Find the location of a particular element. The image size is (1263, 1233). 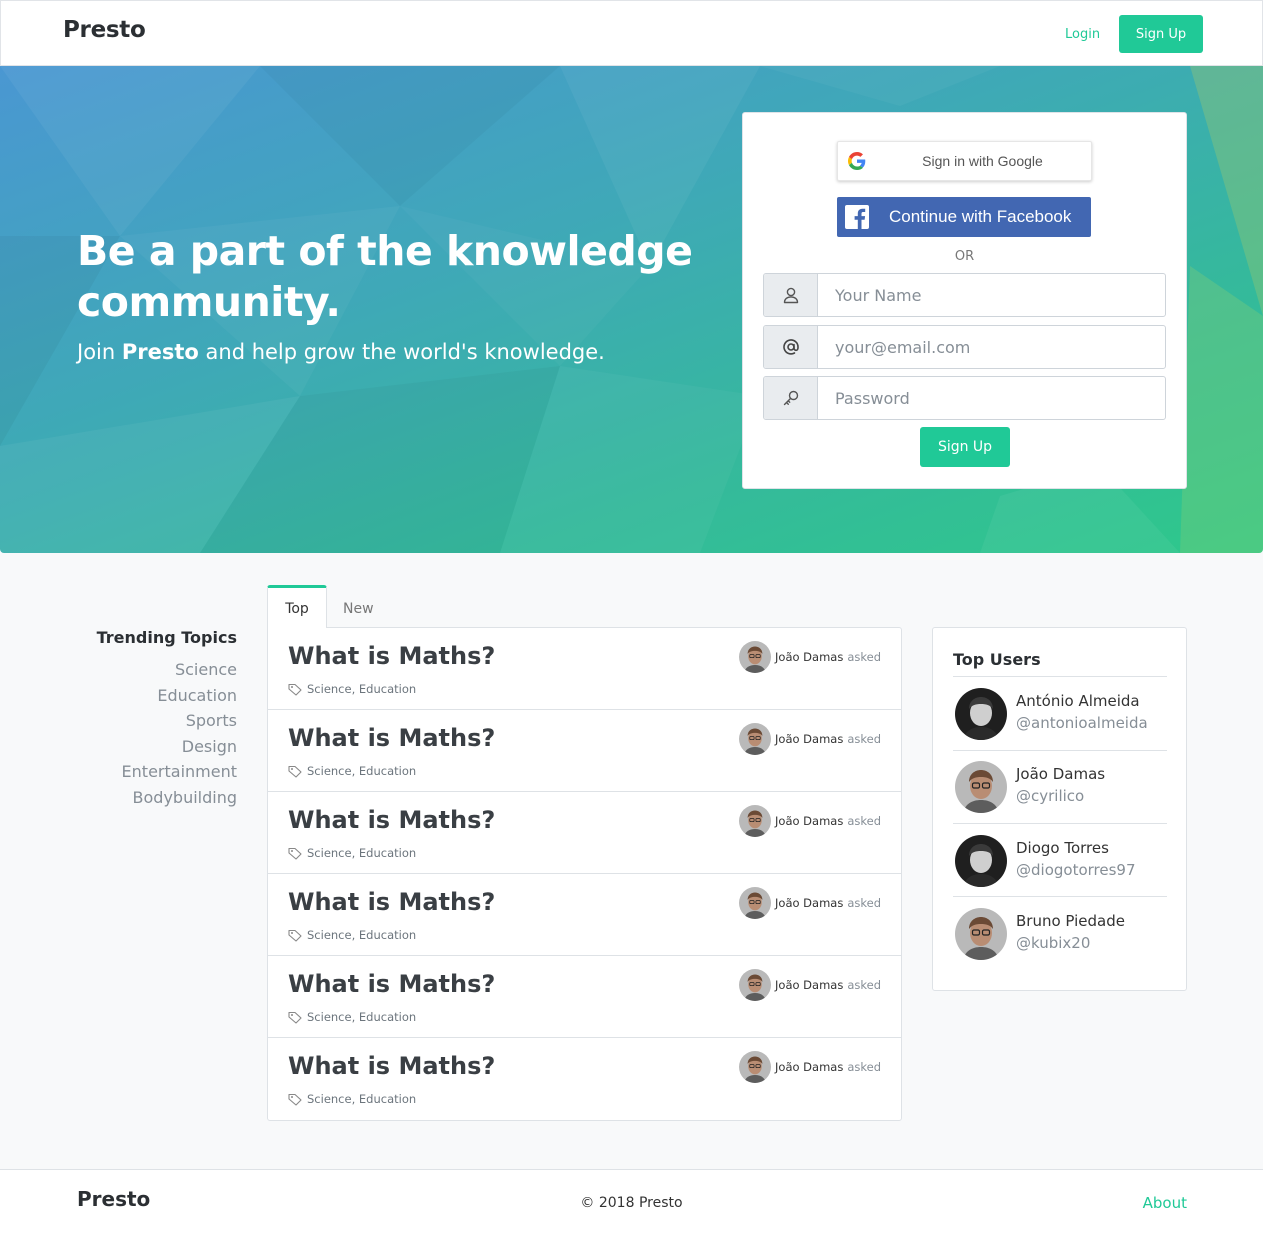

facebook-signin-button: Continue with Facebook is located at coordinates (964, 217).